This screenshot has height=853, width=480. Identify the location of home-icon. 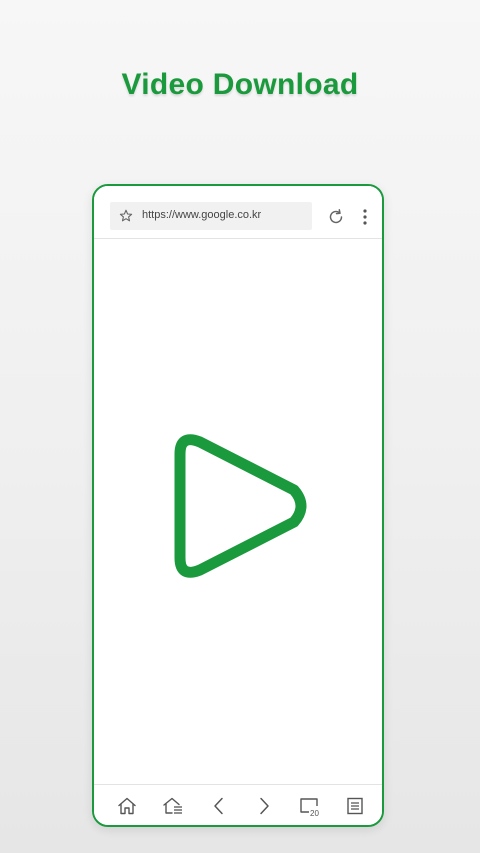
(127, 806).